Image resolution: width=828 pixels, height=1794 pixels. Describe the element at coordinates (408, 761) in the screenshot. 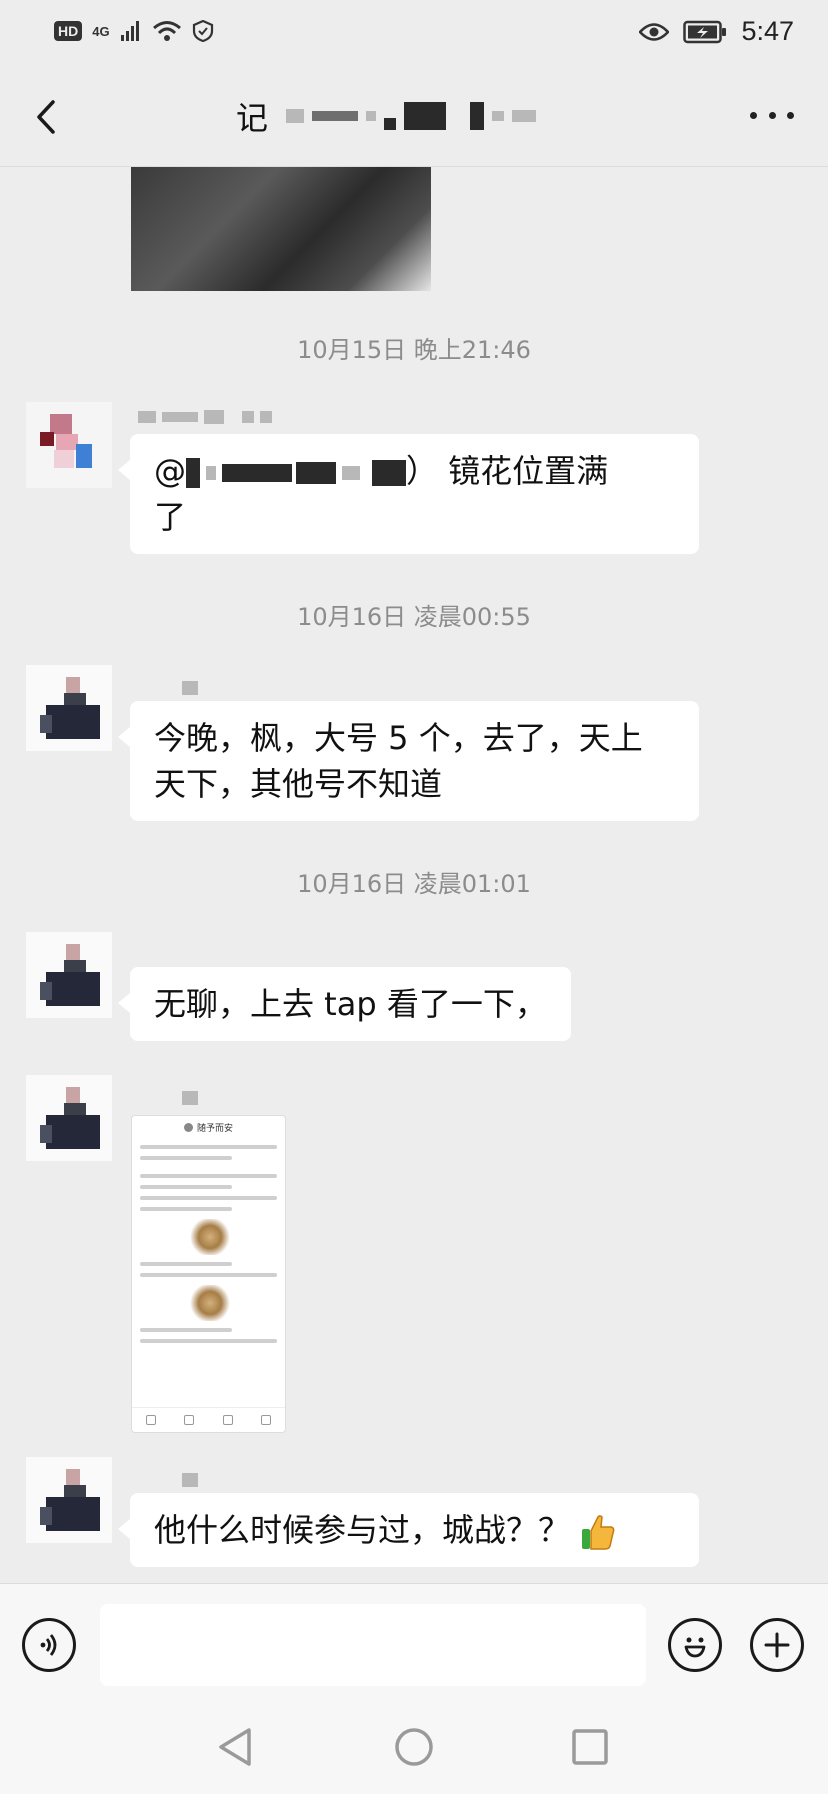

I see `message-bubble: 今晚，枫，大号 5 个，去了，天上 天下，其他号不知道` at that location.